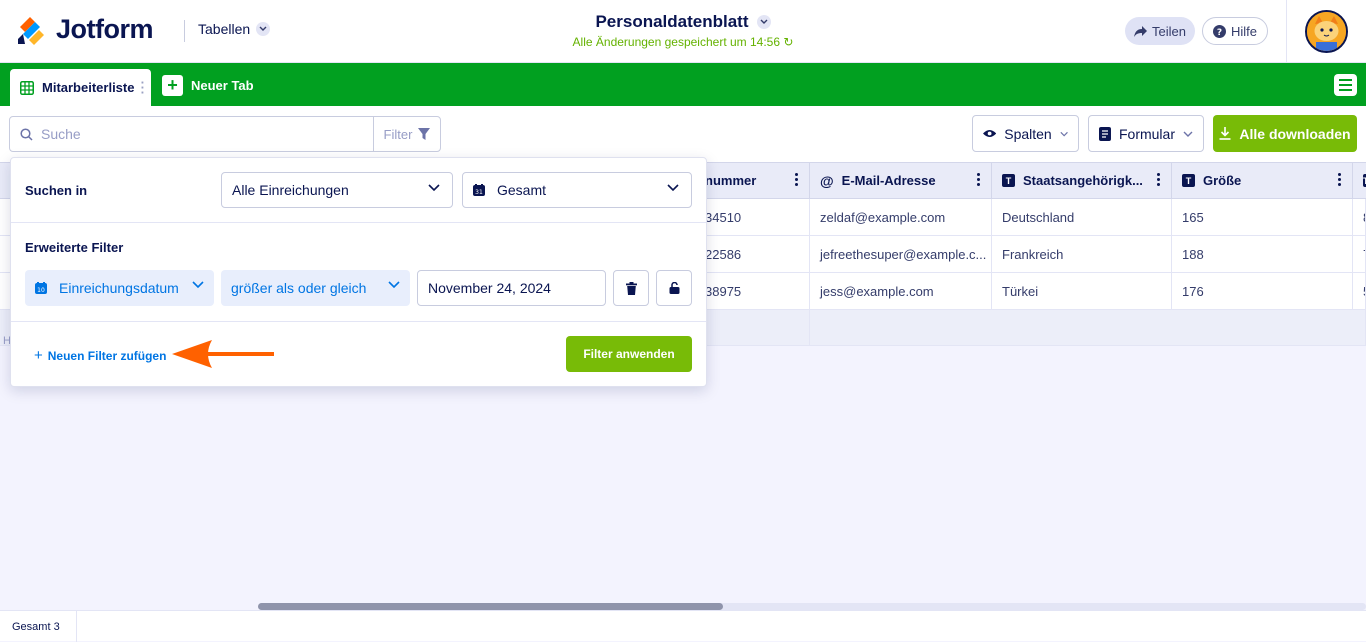  Describe the element at coordinates (223, 354) in the screenshot. I see `annotation-arrow-icon` at that location.